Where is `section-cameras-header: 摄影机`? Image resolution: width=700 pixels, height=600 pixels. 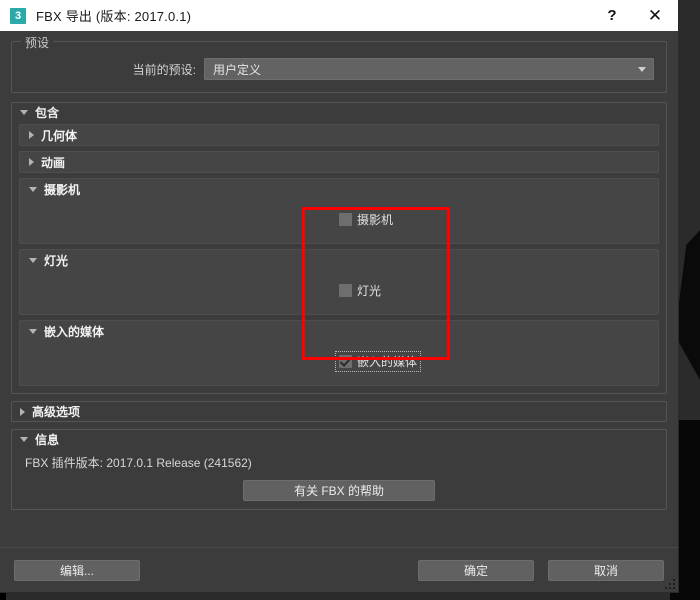
section-cameras-header: 摄影机 is located at coordinates (339, 189).